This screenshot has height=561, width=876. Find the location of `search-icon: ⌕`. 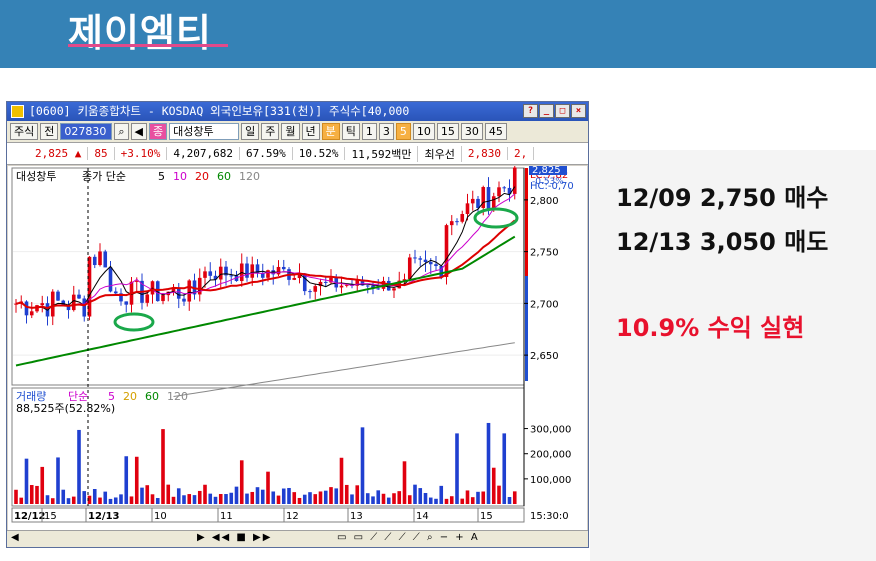

search-icon: ⌕ is located at coordinates (121, 131).